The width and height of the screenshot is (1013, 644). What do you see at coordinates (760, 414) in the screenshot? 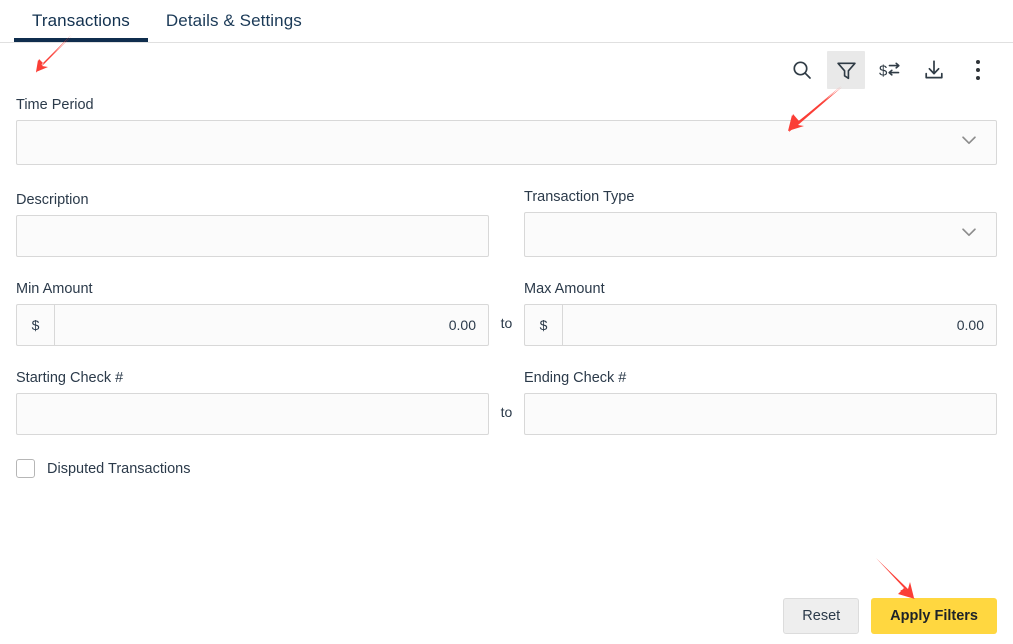
I see `ending-check-input` at bounding box center [760, 414].